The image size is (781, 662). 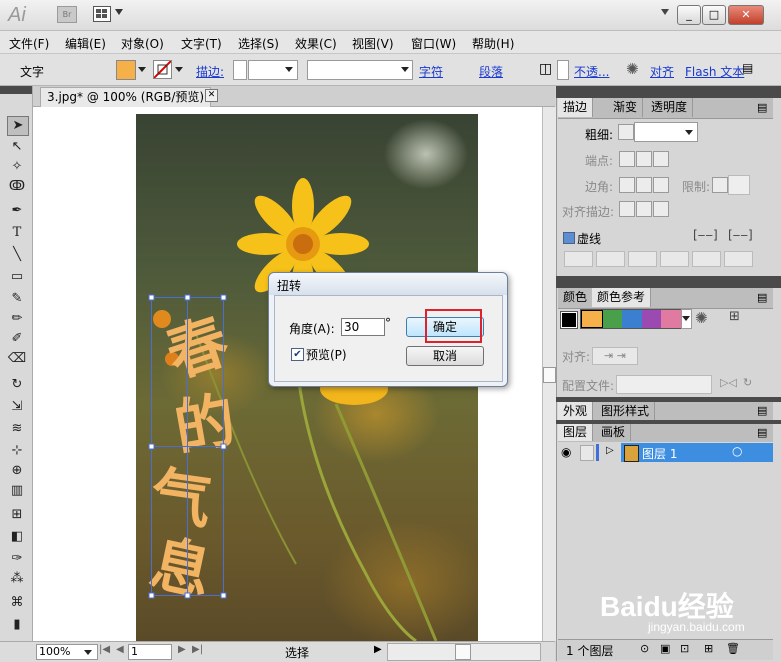 What do you see at coordinates (626, 107) in the screenshot?
I see `tab-gradient: 渐变` at bounding box center [626, 107].